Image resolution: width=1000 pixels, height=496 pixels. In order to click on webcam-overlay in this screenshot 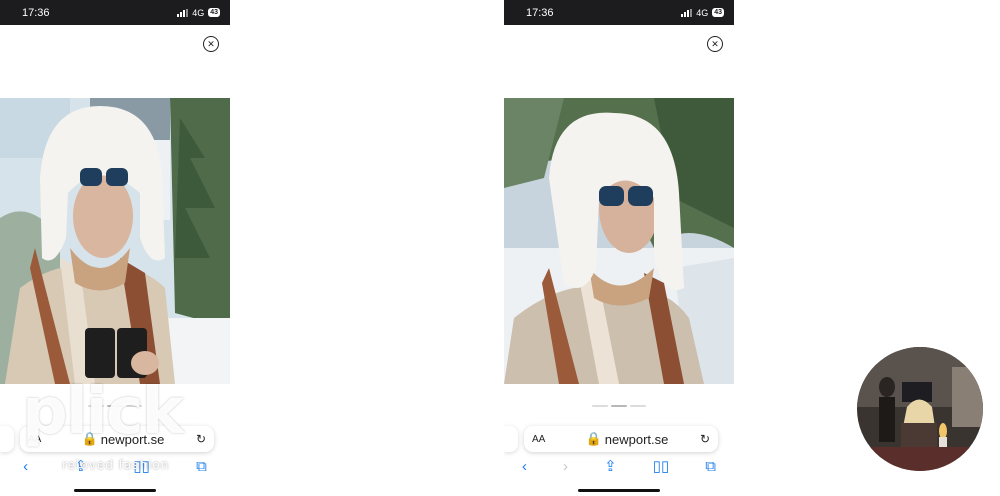, I will do `click(920, 409)`.